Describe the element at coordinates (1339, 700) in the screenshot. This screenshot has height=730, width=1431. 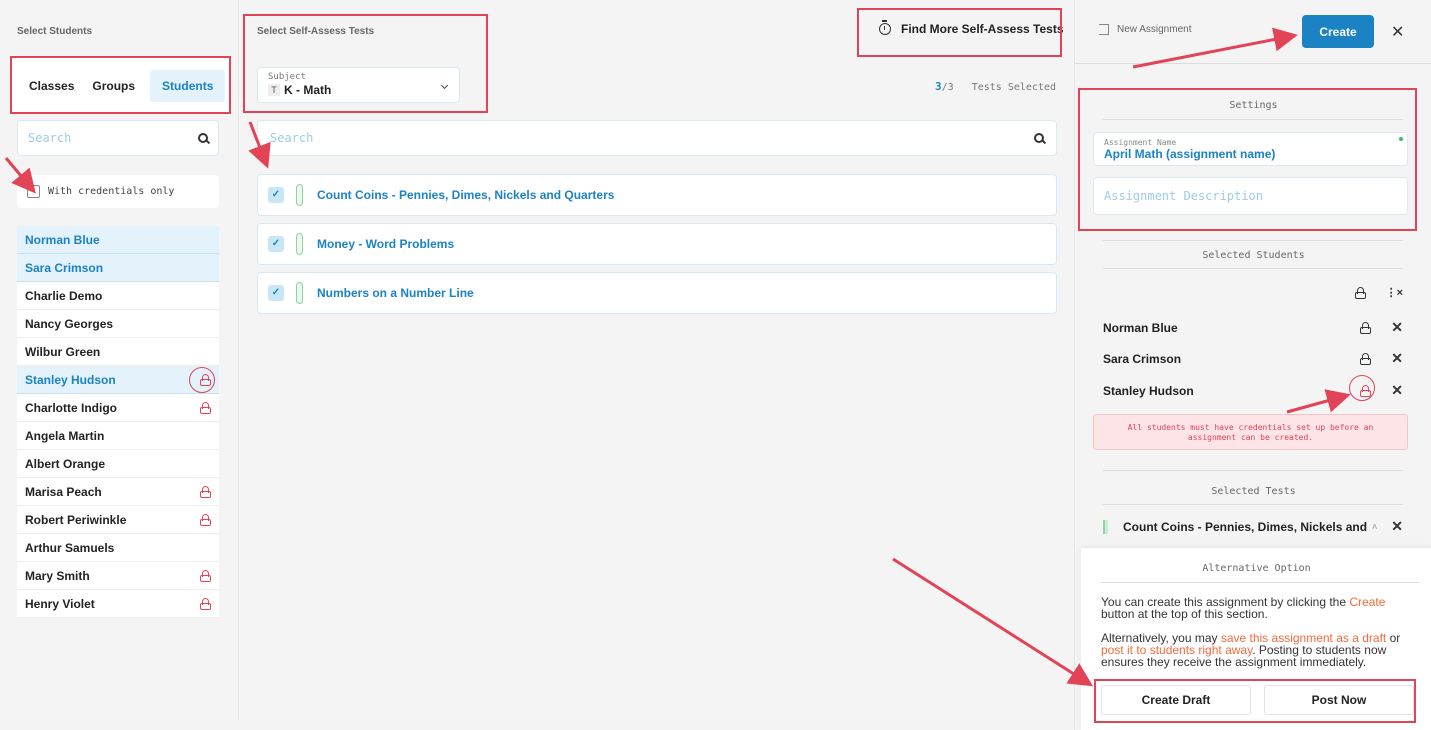
I see `post-now-button: Post Now` at that location.